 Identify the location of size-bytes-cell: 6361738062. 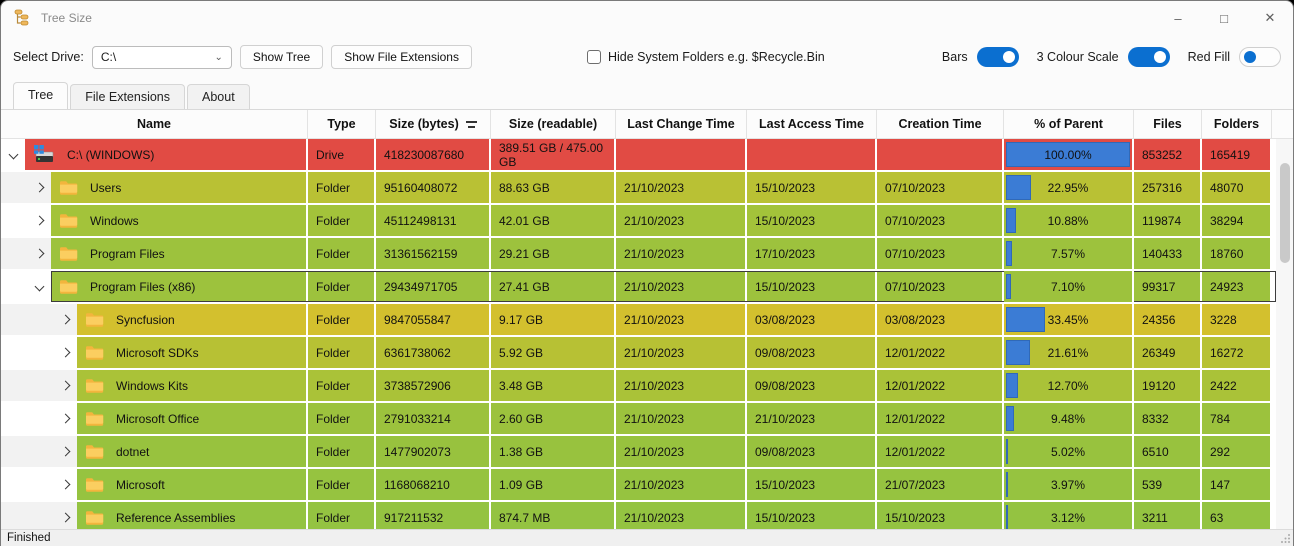
(433, 352).